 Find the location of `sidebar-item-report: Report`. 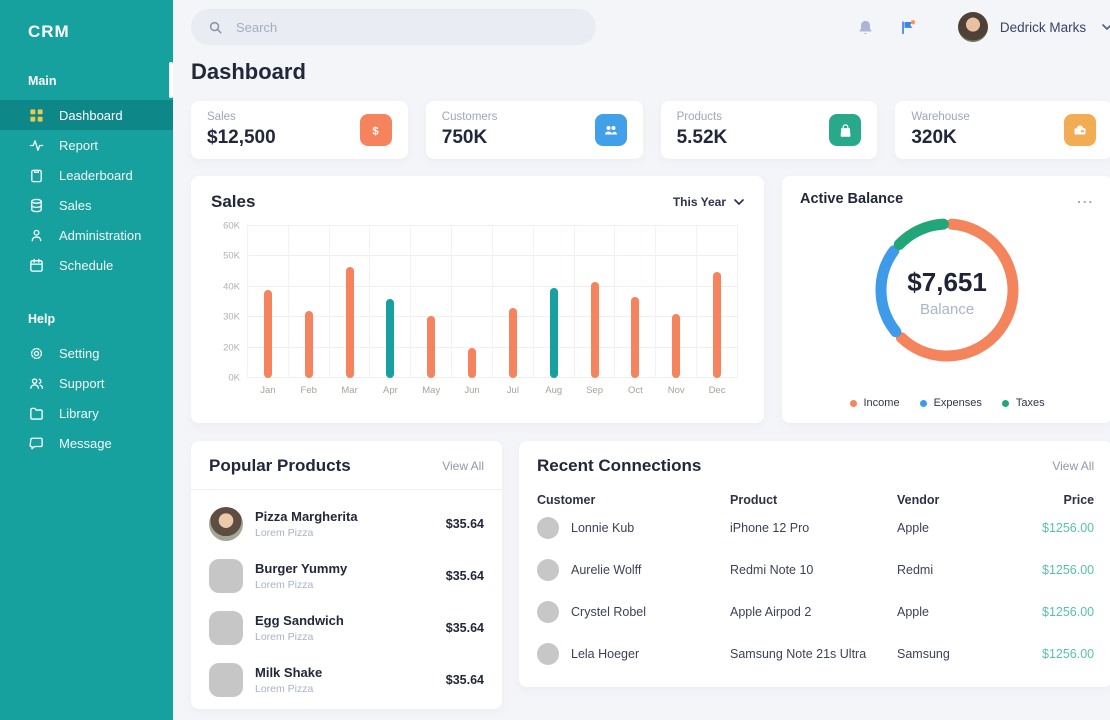

sidebar-item-report: Report is located at coordinates (86, 145).